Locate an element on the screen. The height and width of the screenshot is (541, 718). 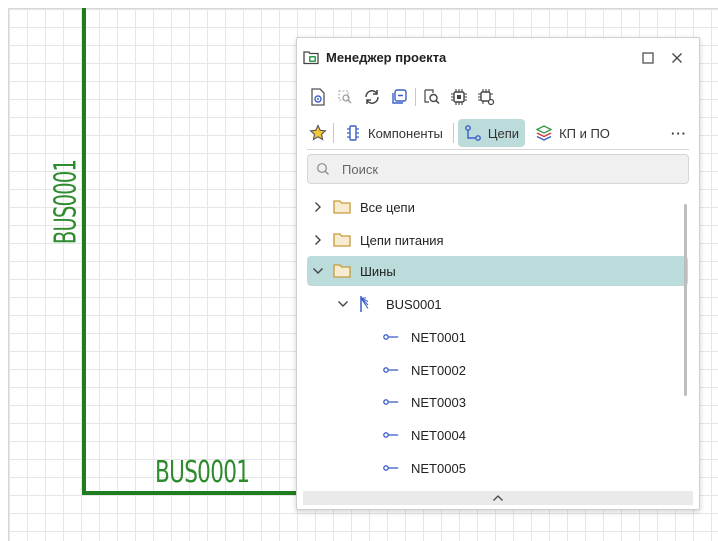
tree-item-net: NET0001 is located at coordinates (497, 337).